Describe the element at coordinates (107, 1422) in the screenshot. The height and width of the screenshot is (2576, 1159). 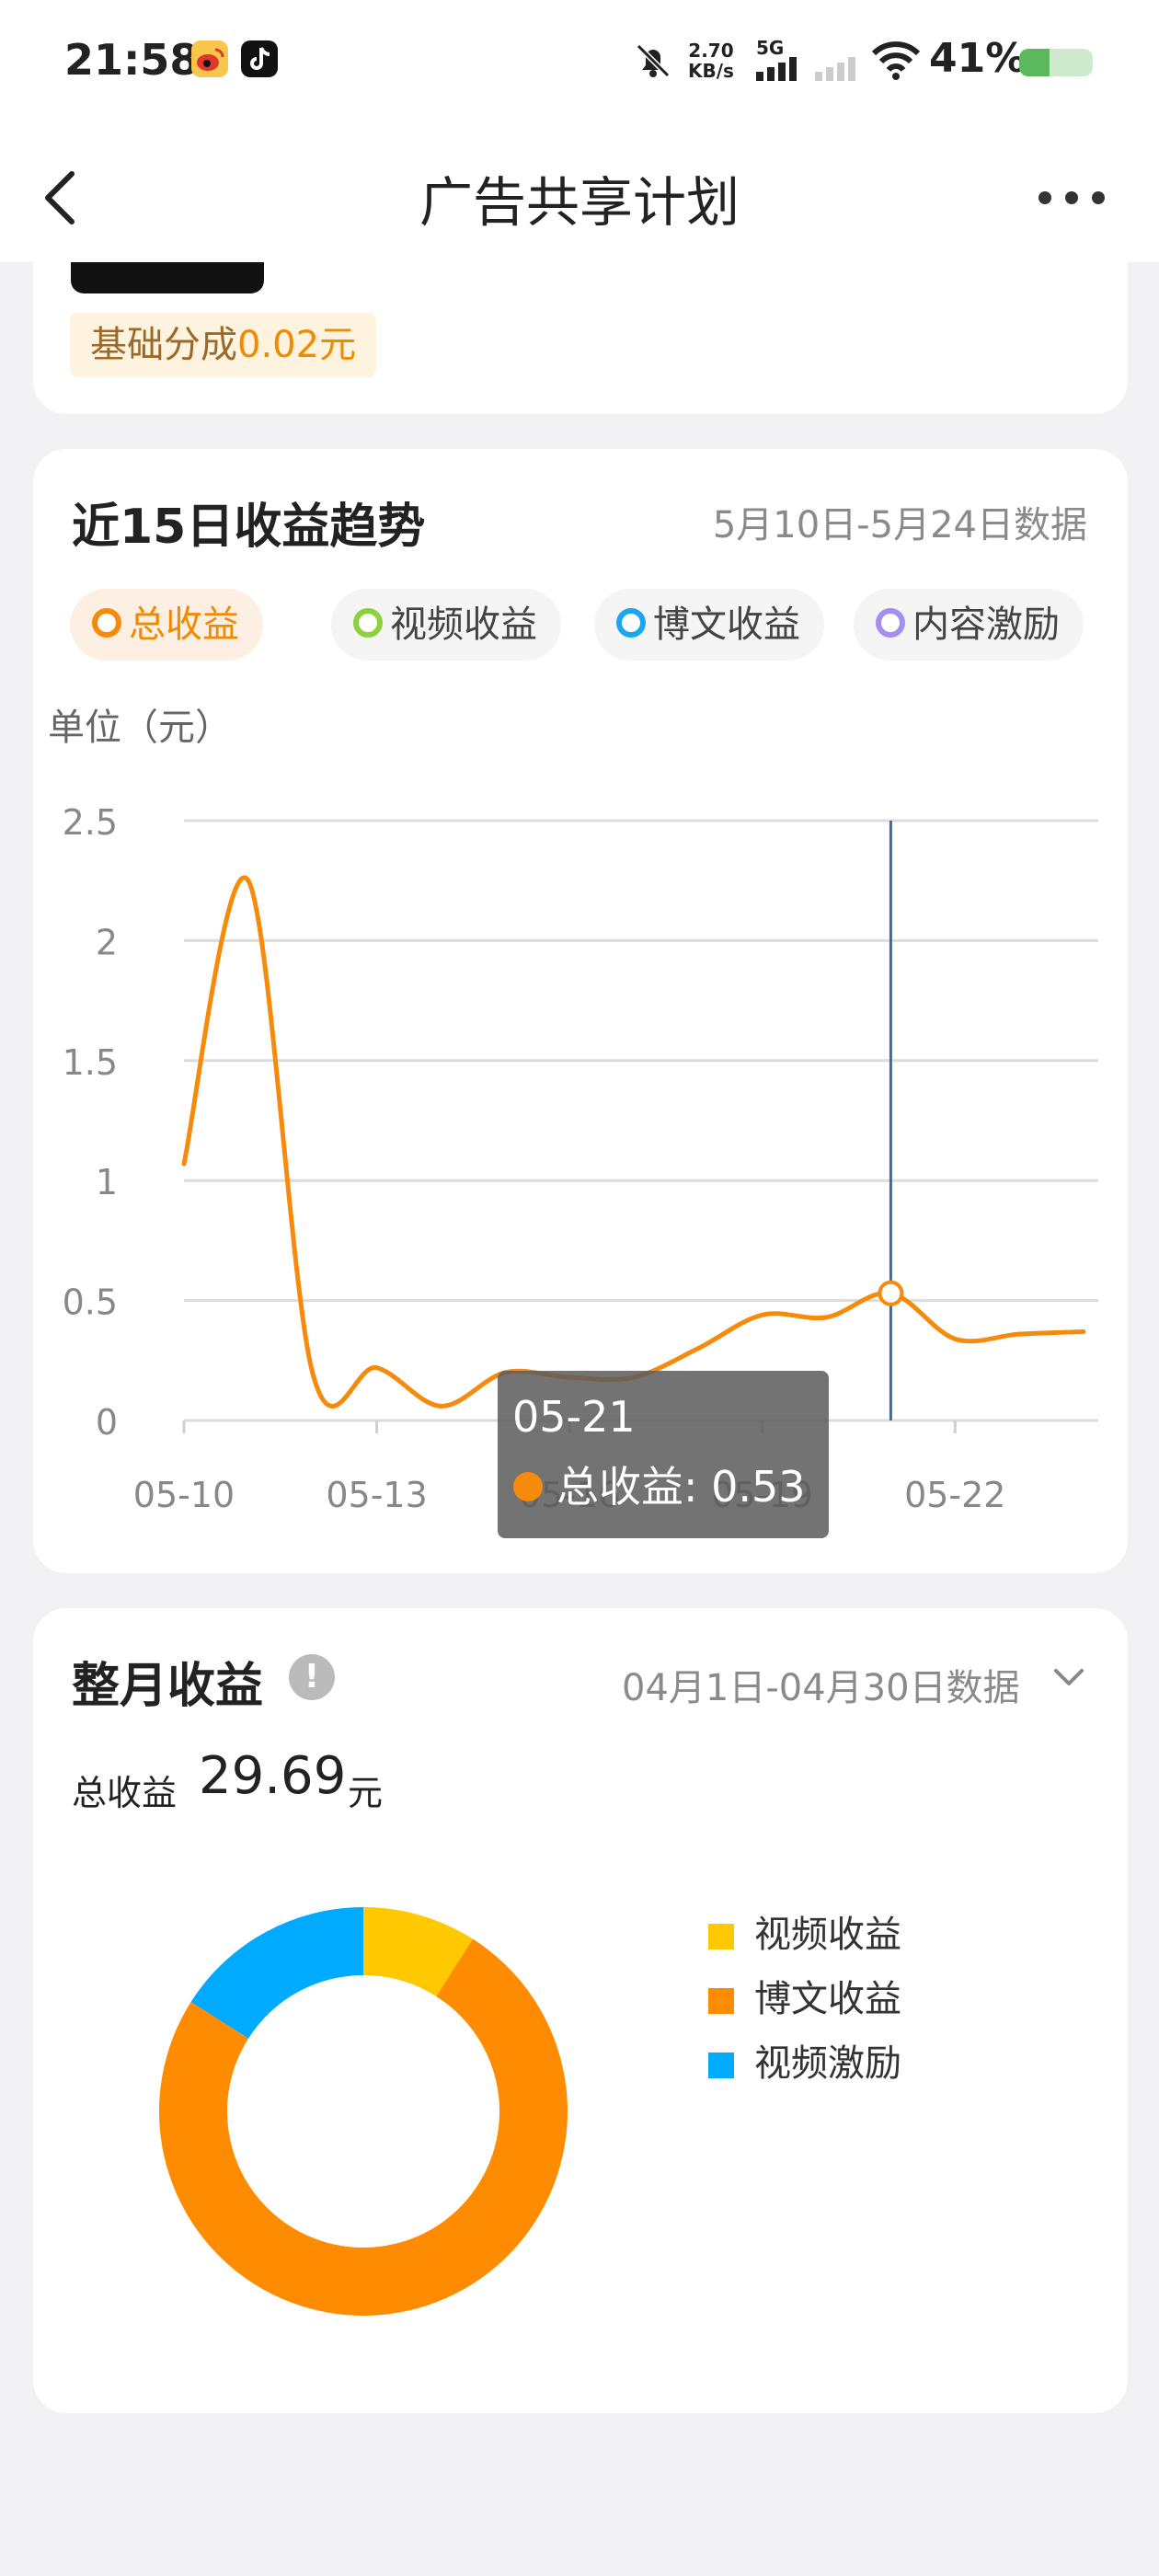
I see `y-tick-label: 0` at that location.